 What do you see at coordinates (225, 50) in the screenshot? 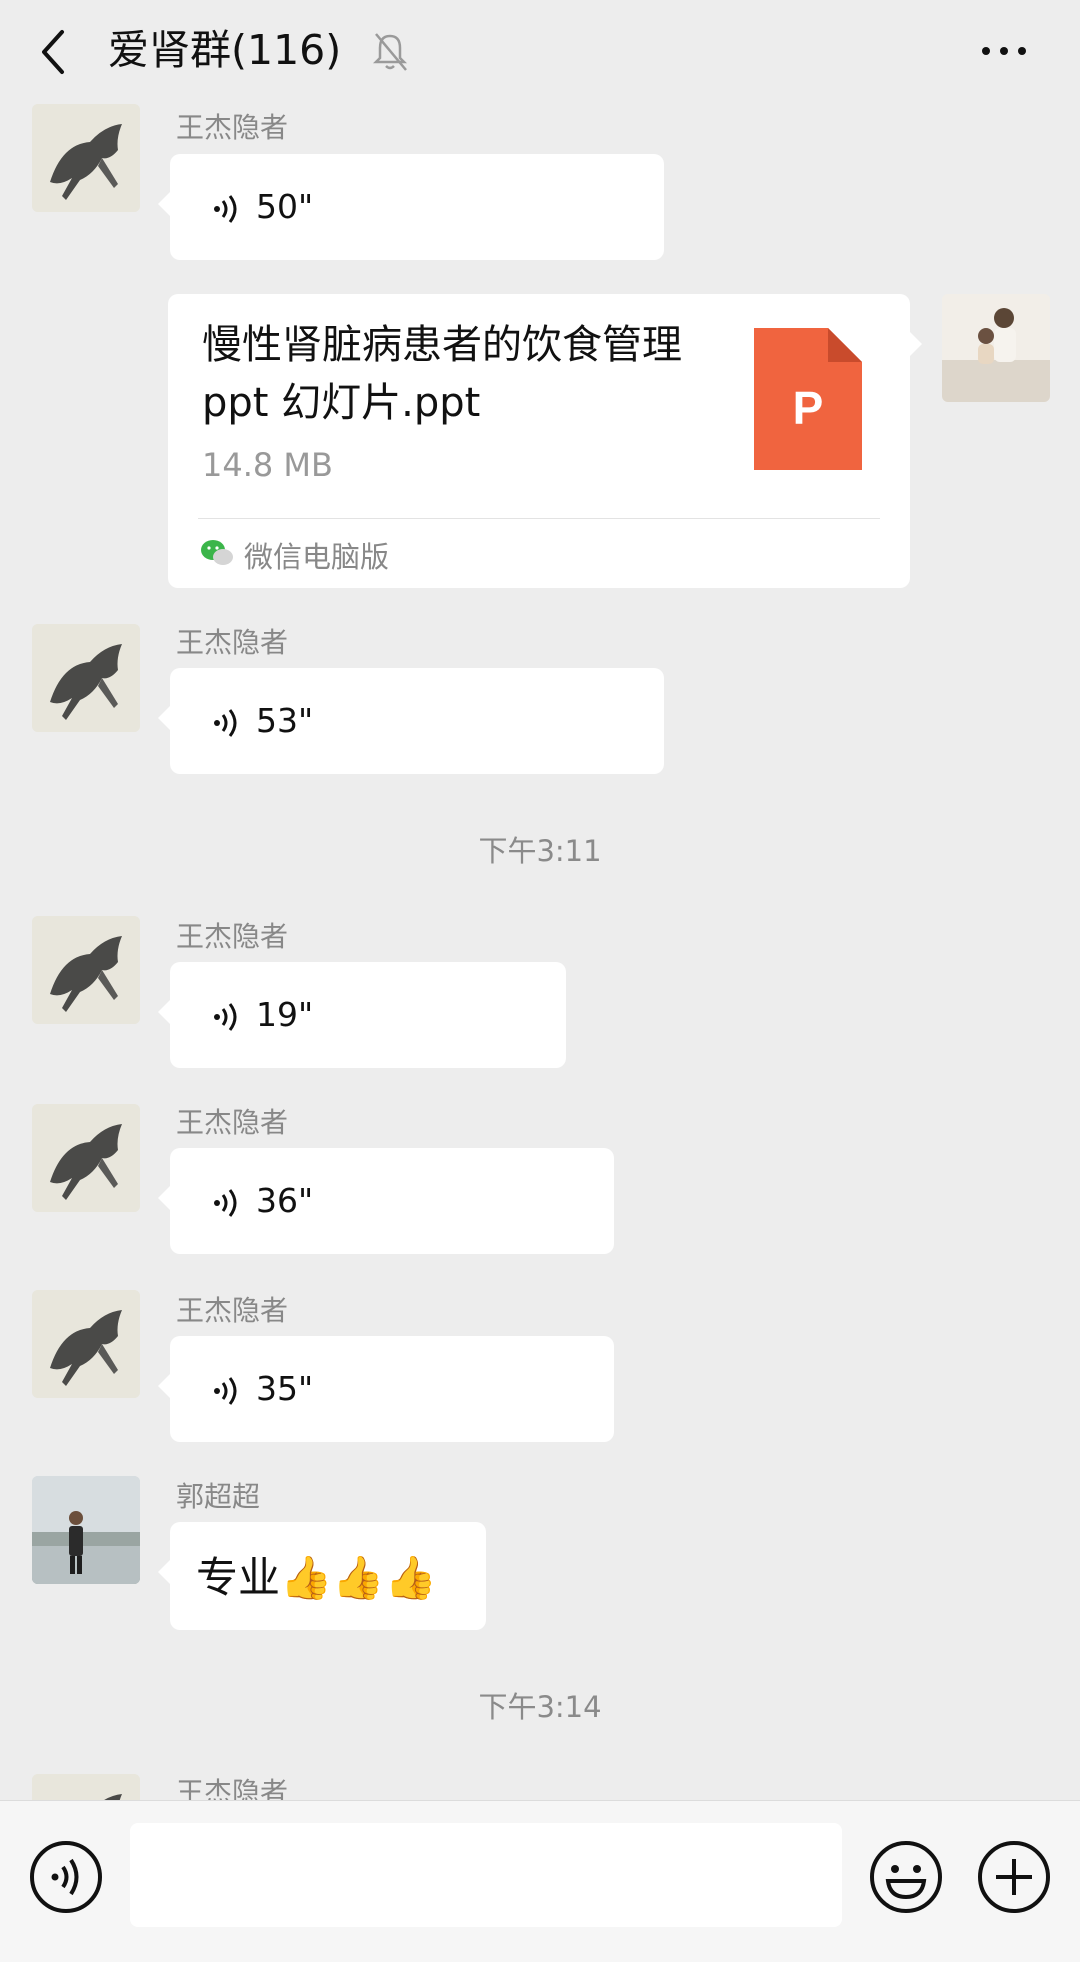
I see `chat-title: 爱肾群(116)` at bounding box center [225, 50].